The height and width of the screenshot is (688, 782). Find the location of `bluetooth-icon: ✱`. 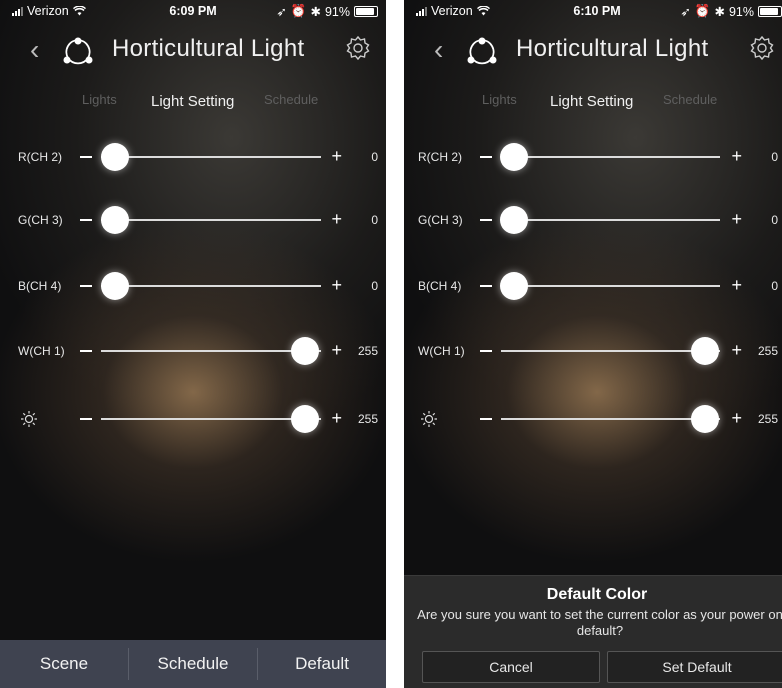

bluetooth-icon: ✱ is located at coordinates (315, 12).